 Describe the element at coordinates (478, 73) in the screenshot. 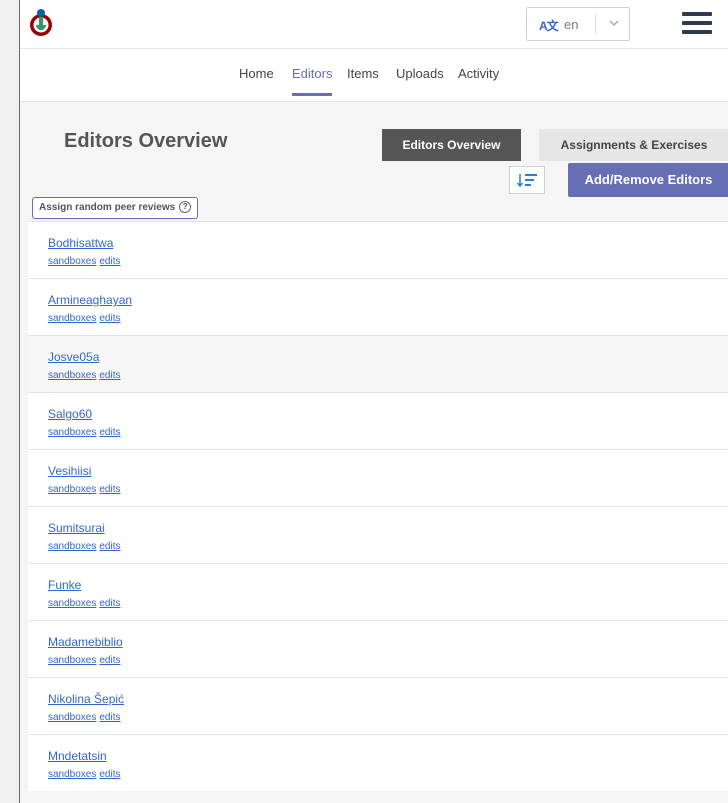

I see `nav-activity: Activity` at that location.